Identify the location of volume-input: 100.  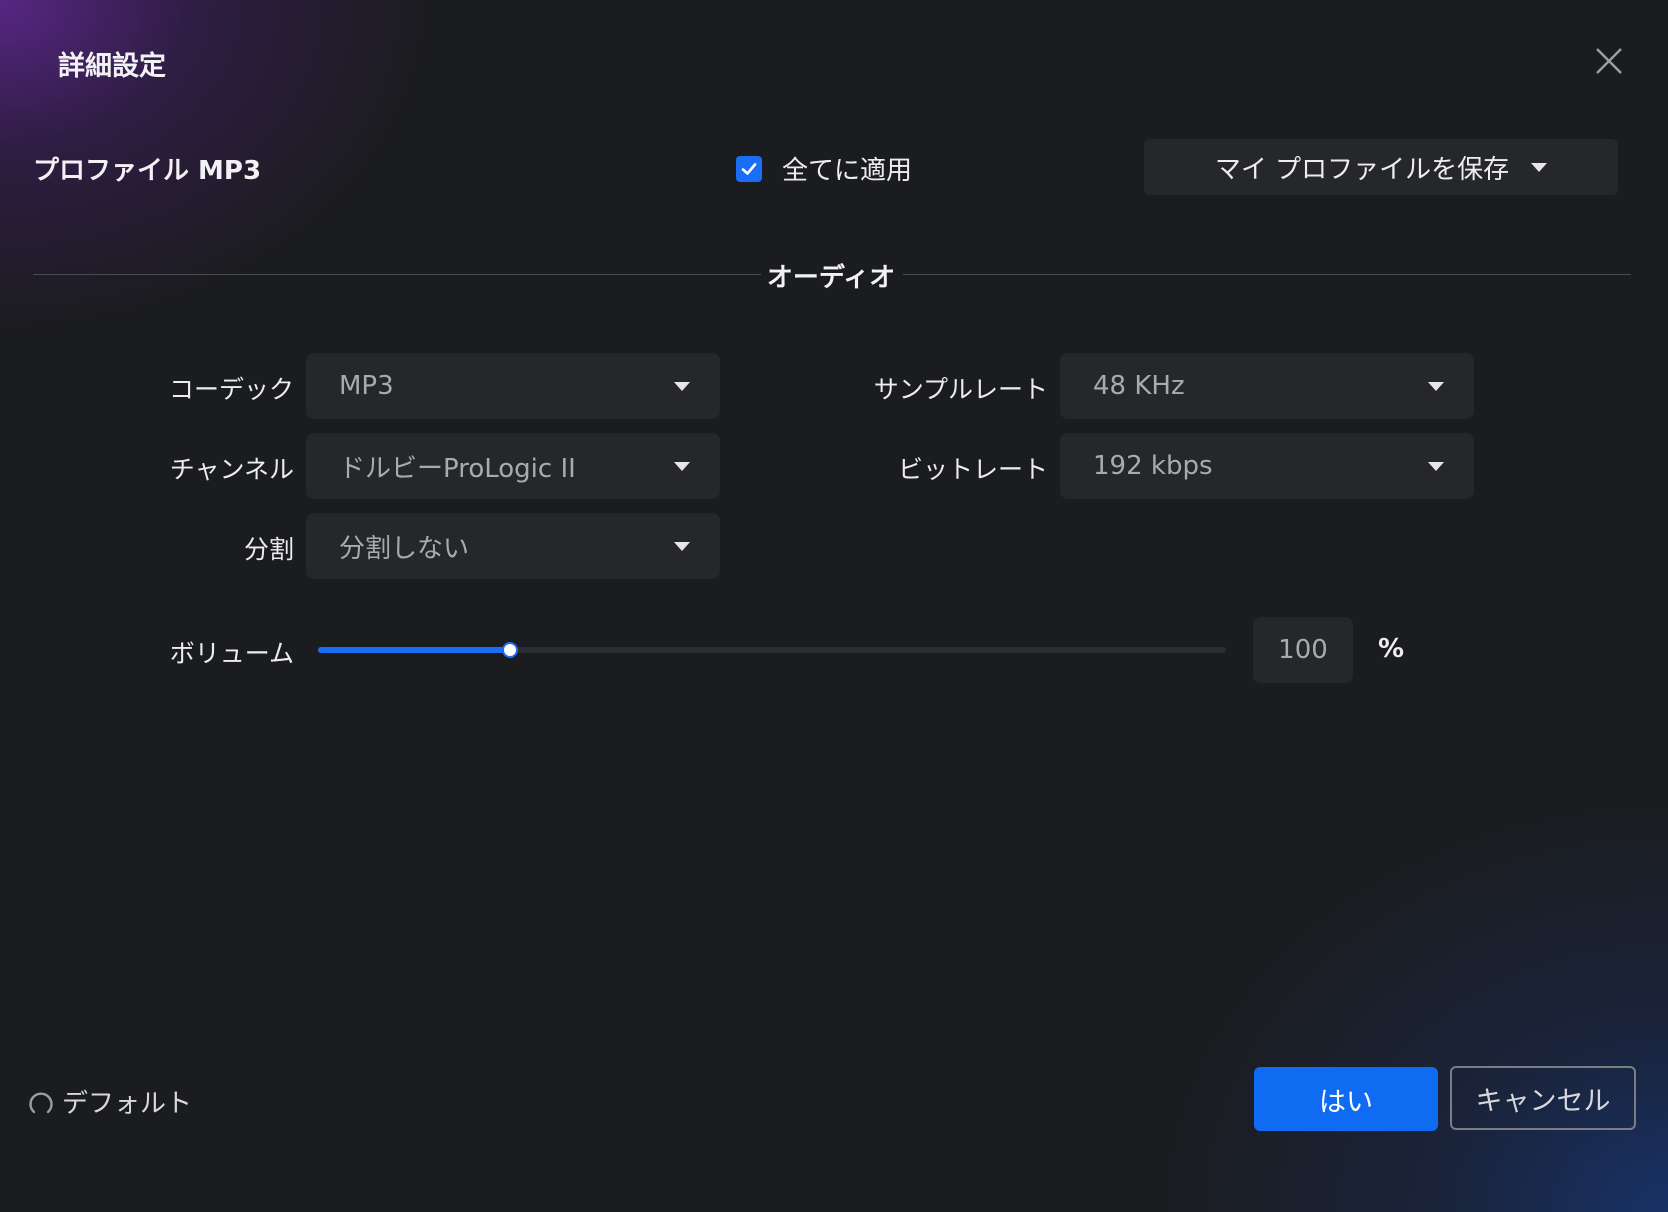
(1303, 650).